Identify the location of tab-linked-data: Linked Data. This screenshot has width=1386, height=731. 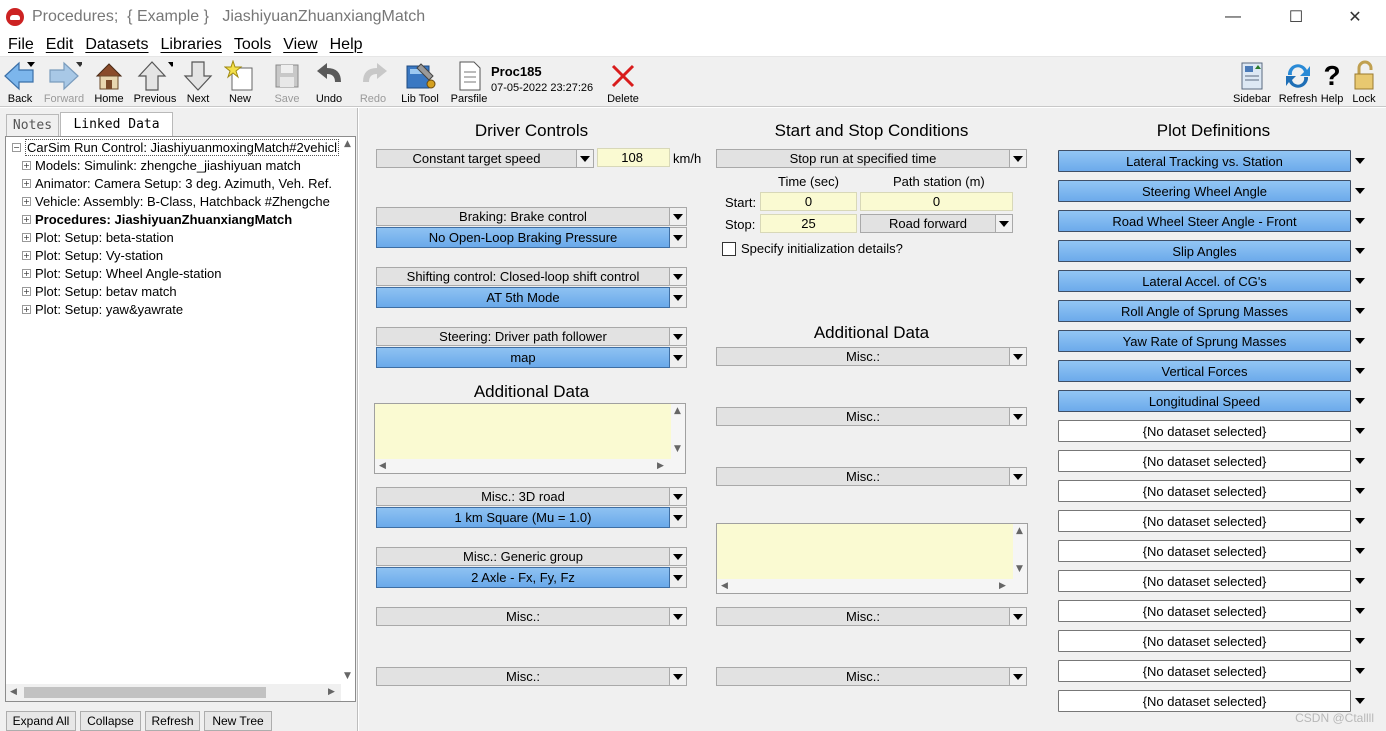
(116, 124).